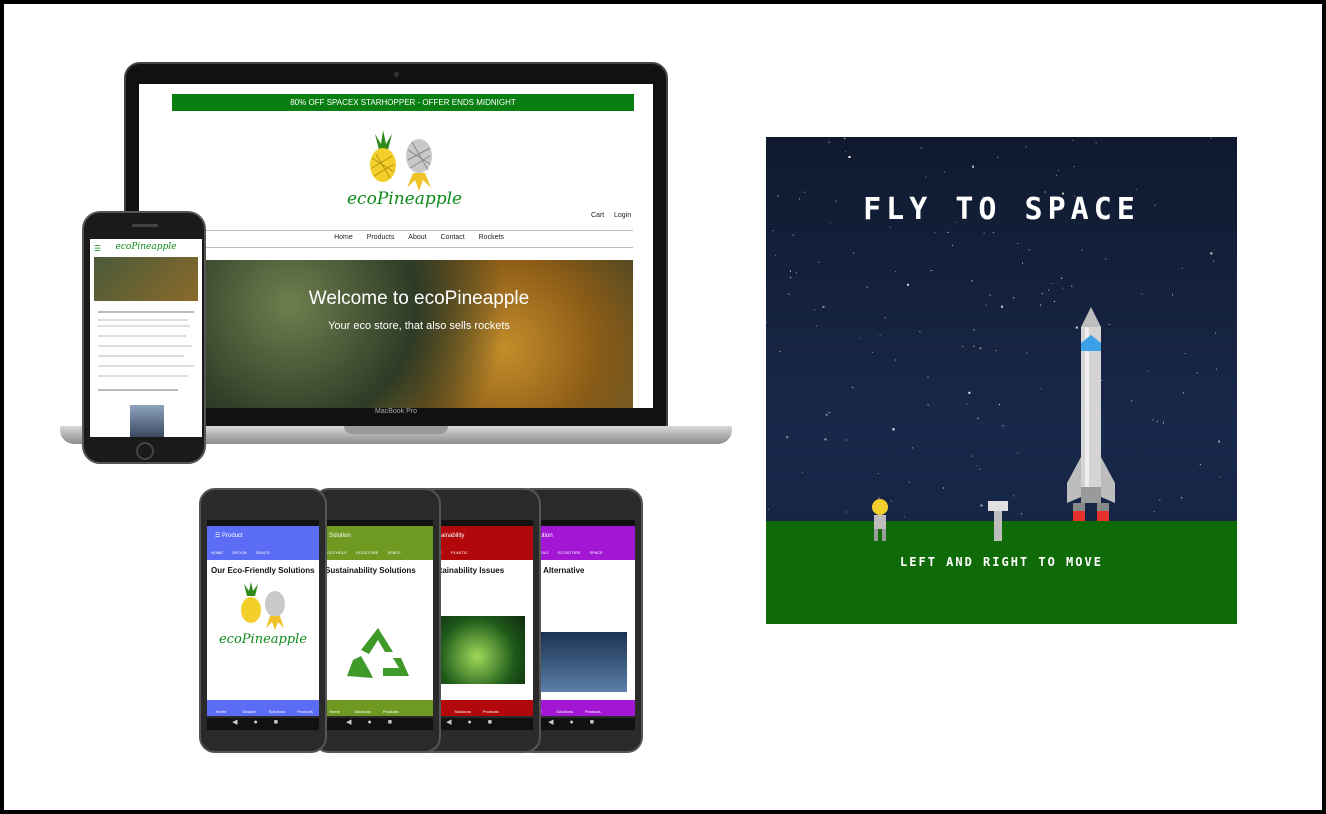 The width and height of the screenshot is (1326, 814). I want to click on nav-item-products: Products, so click(381, 237).